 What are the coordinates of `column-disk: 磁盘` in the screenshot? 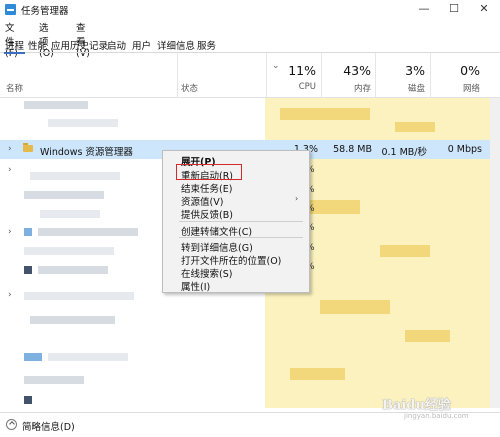 It's located at (395, 88).